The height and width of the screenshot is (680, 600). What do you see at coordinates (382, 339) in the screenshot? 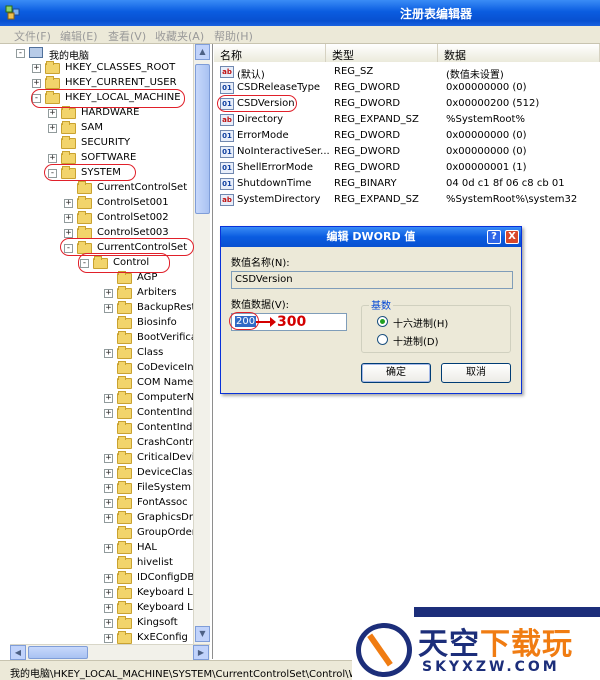
I see `radio-decimal` at bounding box center [382, 339].